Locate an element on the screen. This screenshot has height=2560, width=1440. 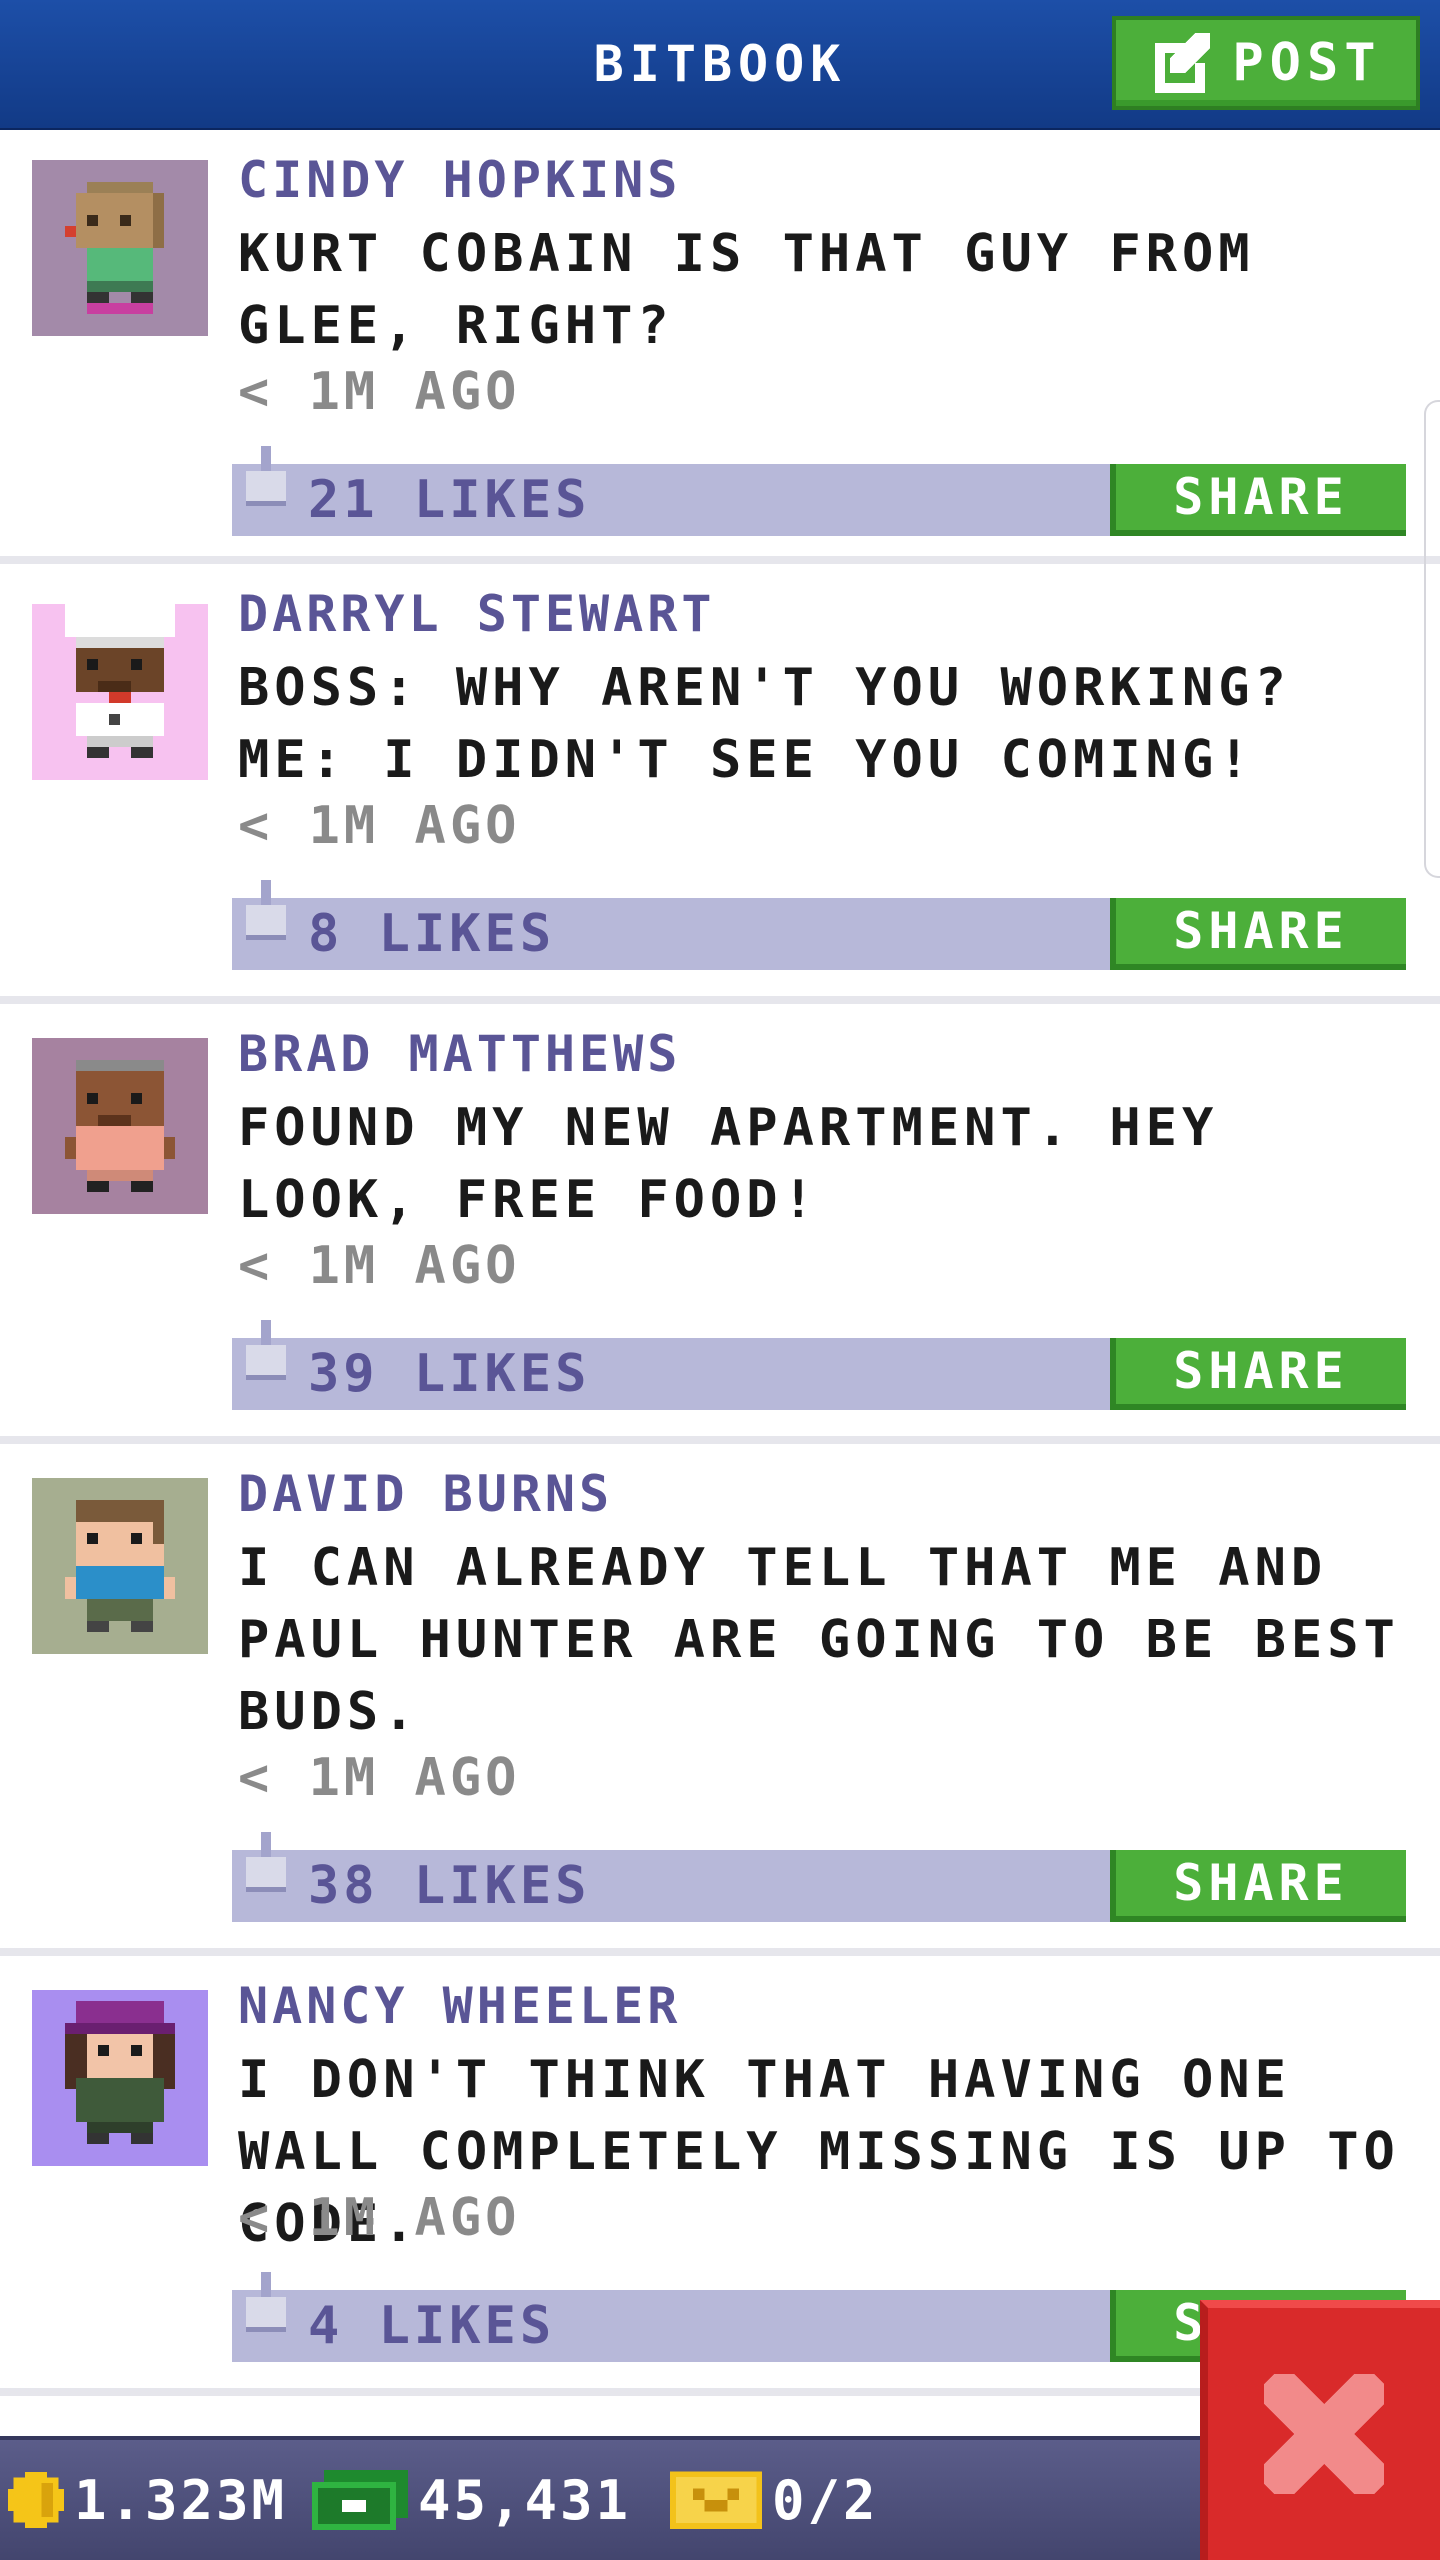
post-label: POST is located at coordinates (1307, 63).